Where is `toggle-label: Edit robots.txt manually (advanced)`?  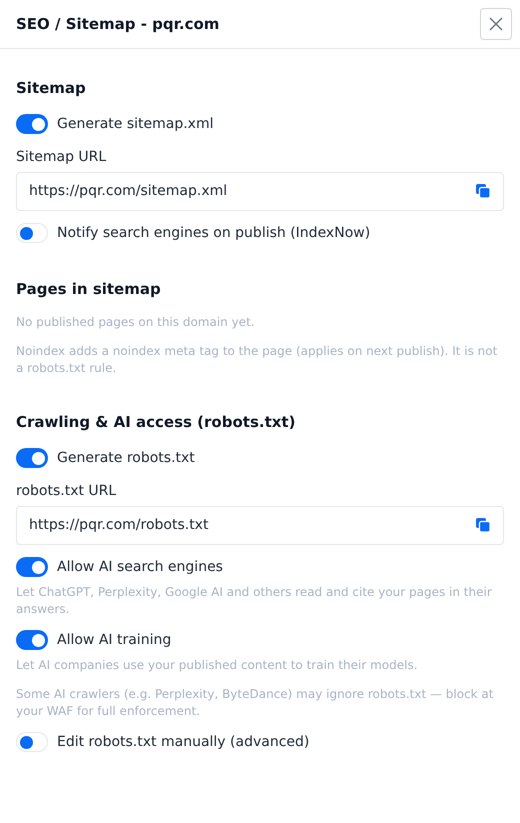 toggle-label: Edit robots.txt manually (advanced) is located at coordinates (183, 742).